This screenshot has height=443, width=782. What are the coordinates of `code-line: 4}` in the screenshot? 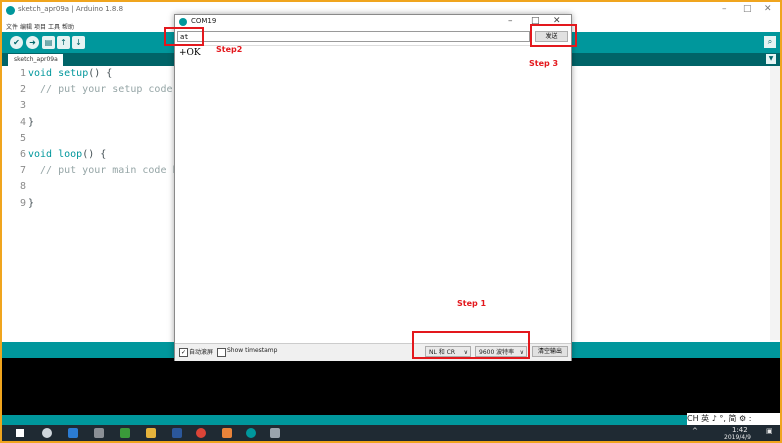 It's located at (18, 125).